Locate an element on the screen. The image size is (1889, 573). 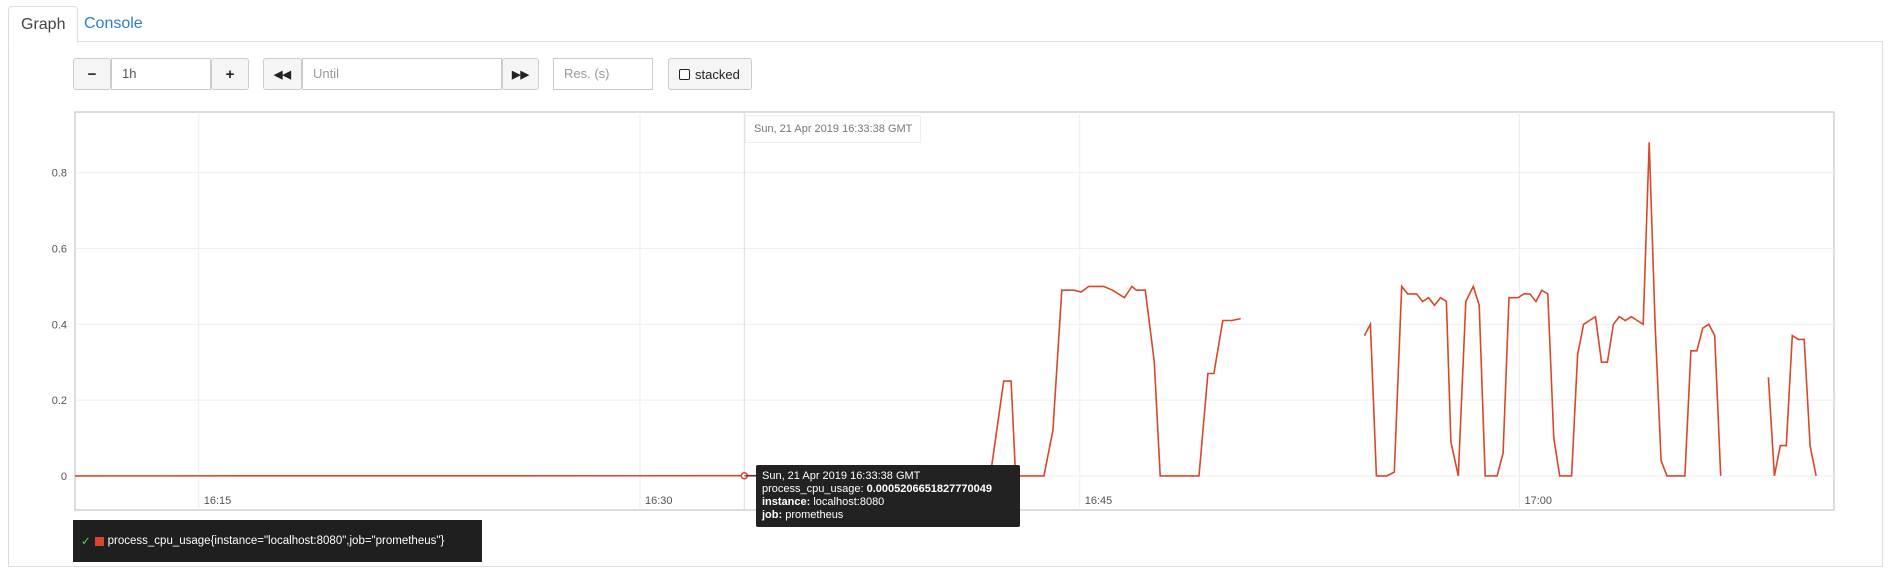
tooltip-metric-row: process_cpu_usage: 0.0005206651827770049 is located at coordinates (877, 489).